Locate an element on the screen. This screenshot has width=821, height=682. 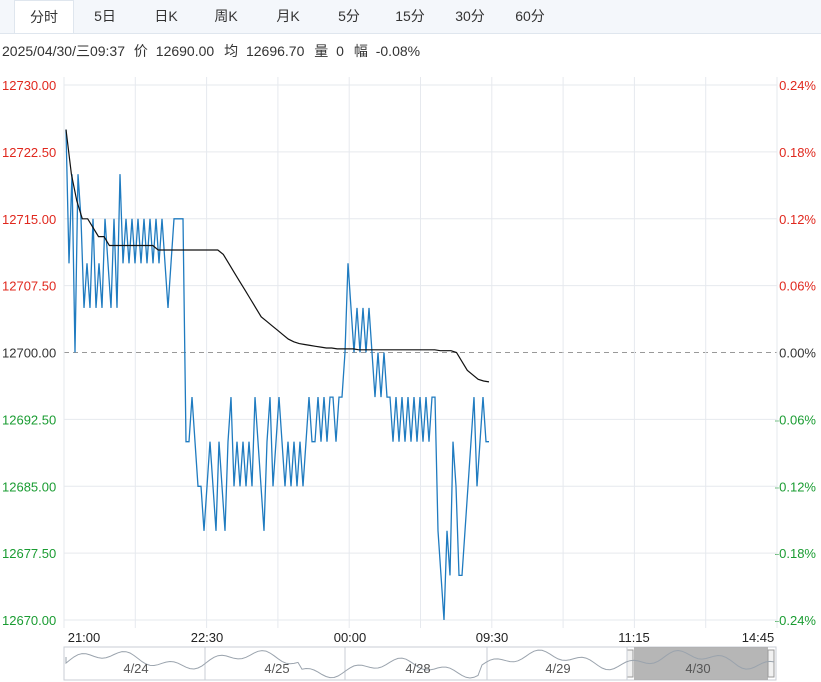
navigator-date-label: 4/24 is located at coordinates (135, 668).